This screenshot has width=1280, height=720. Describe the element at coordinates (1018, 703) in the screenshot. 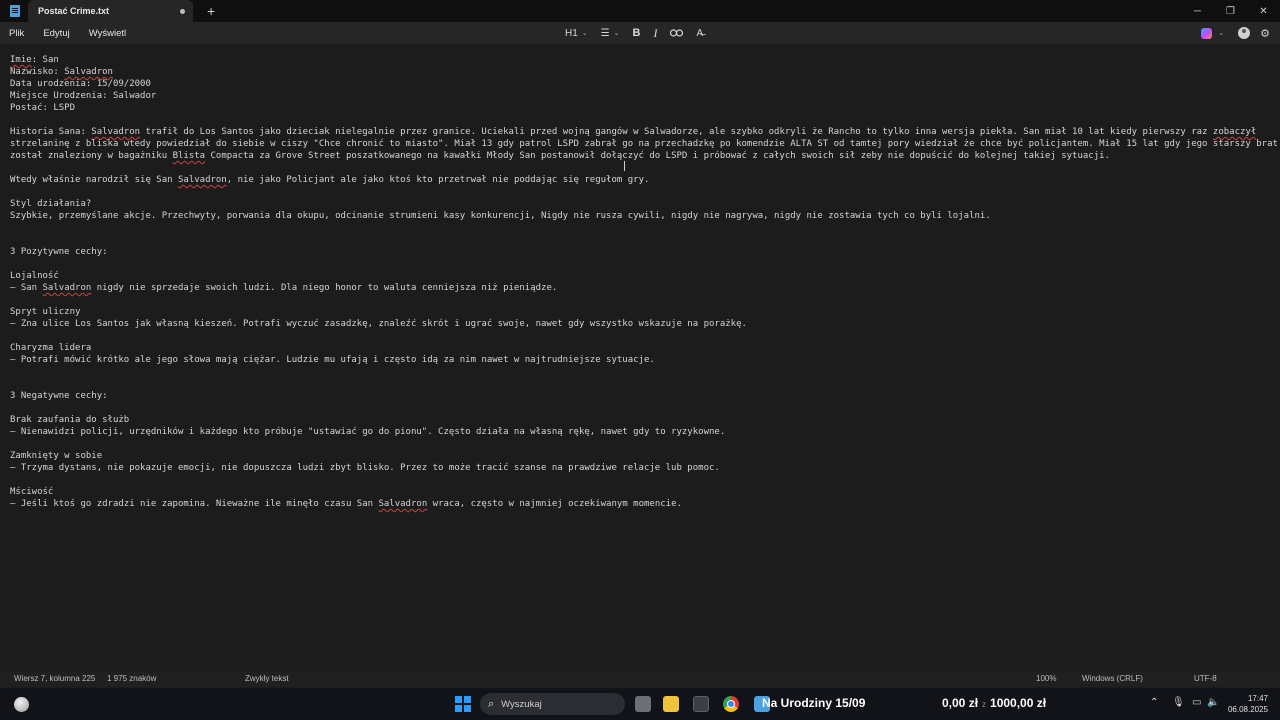

I see `donation-goal-amount: 1000,00 zł` at that location.